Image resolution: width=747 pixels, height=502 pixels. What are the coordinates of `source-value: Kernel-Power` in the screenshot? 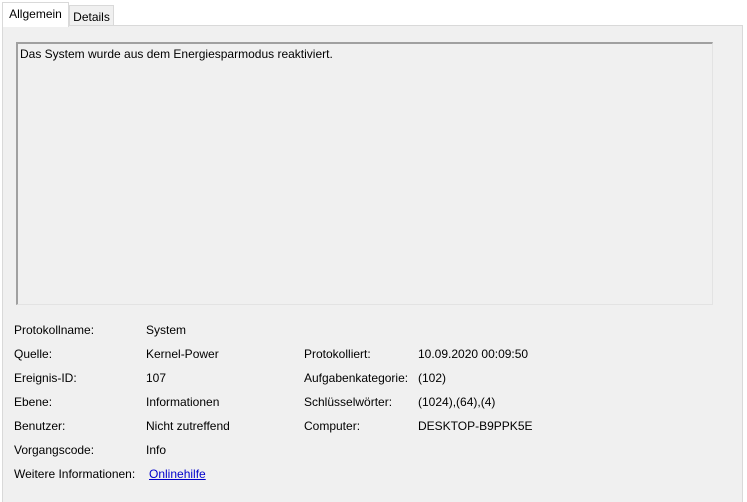 It's located at (182, 354).